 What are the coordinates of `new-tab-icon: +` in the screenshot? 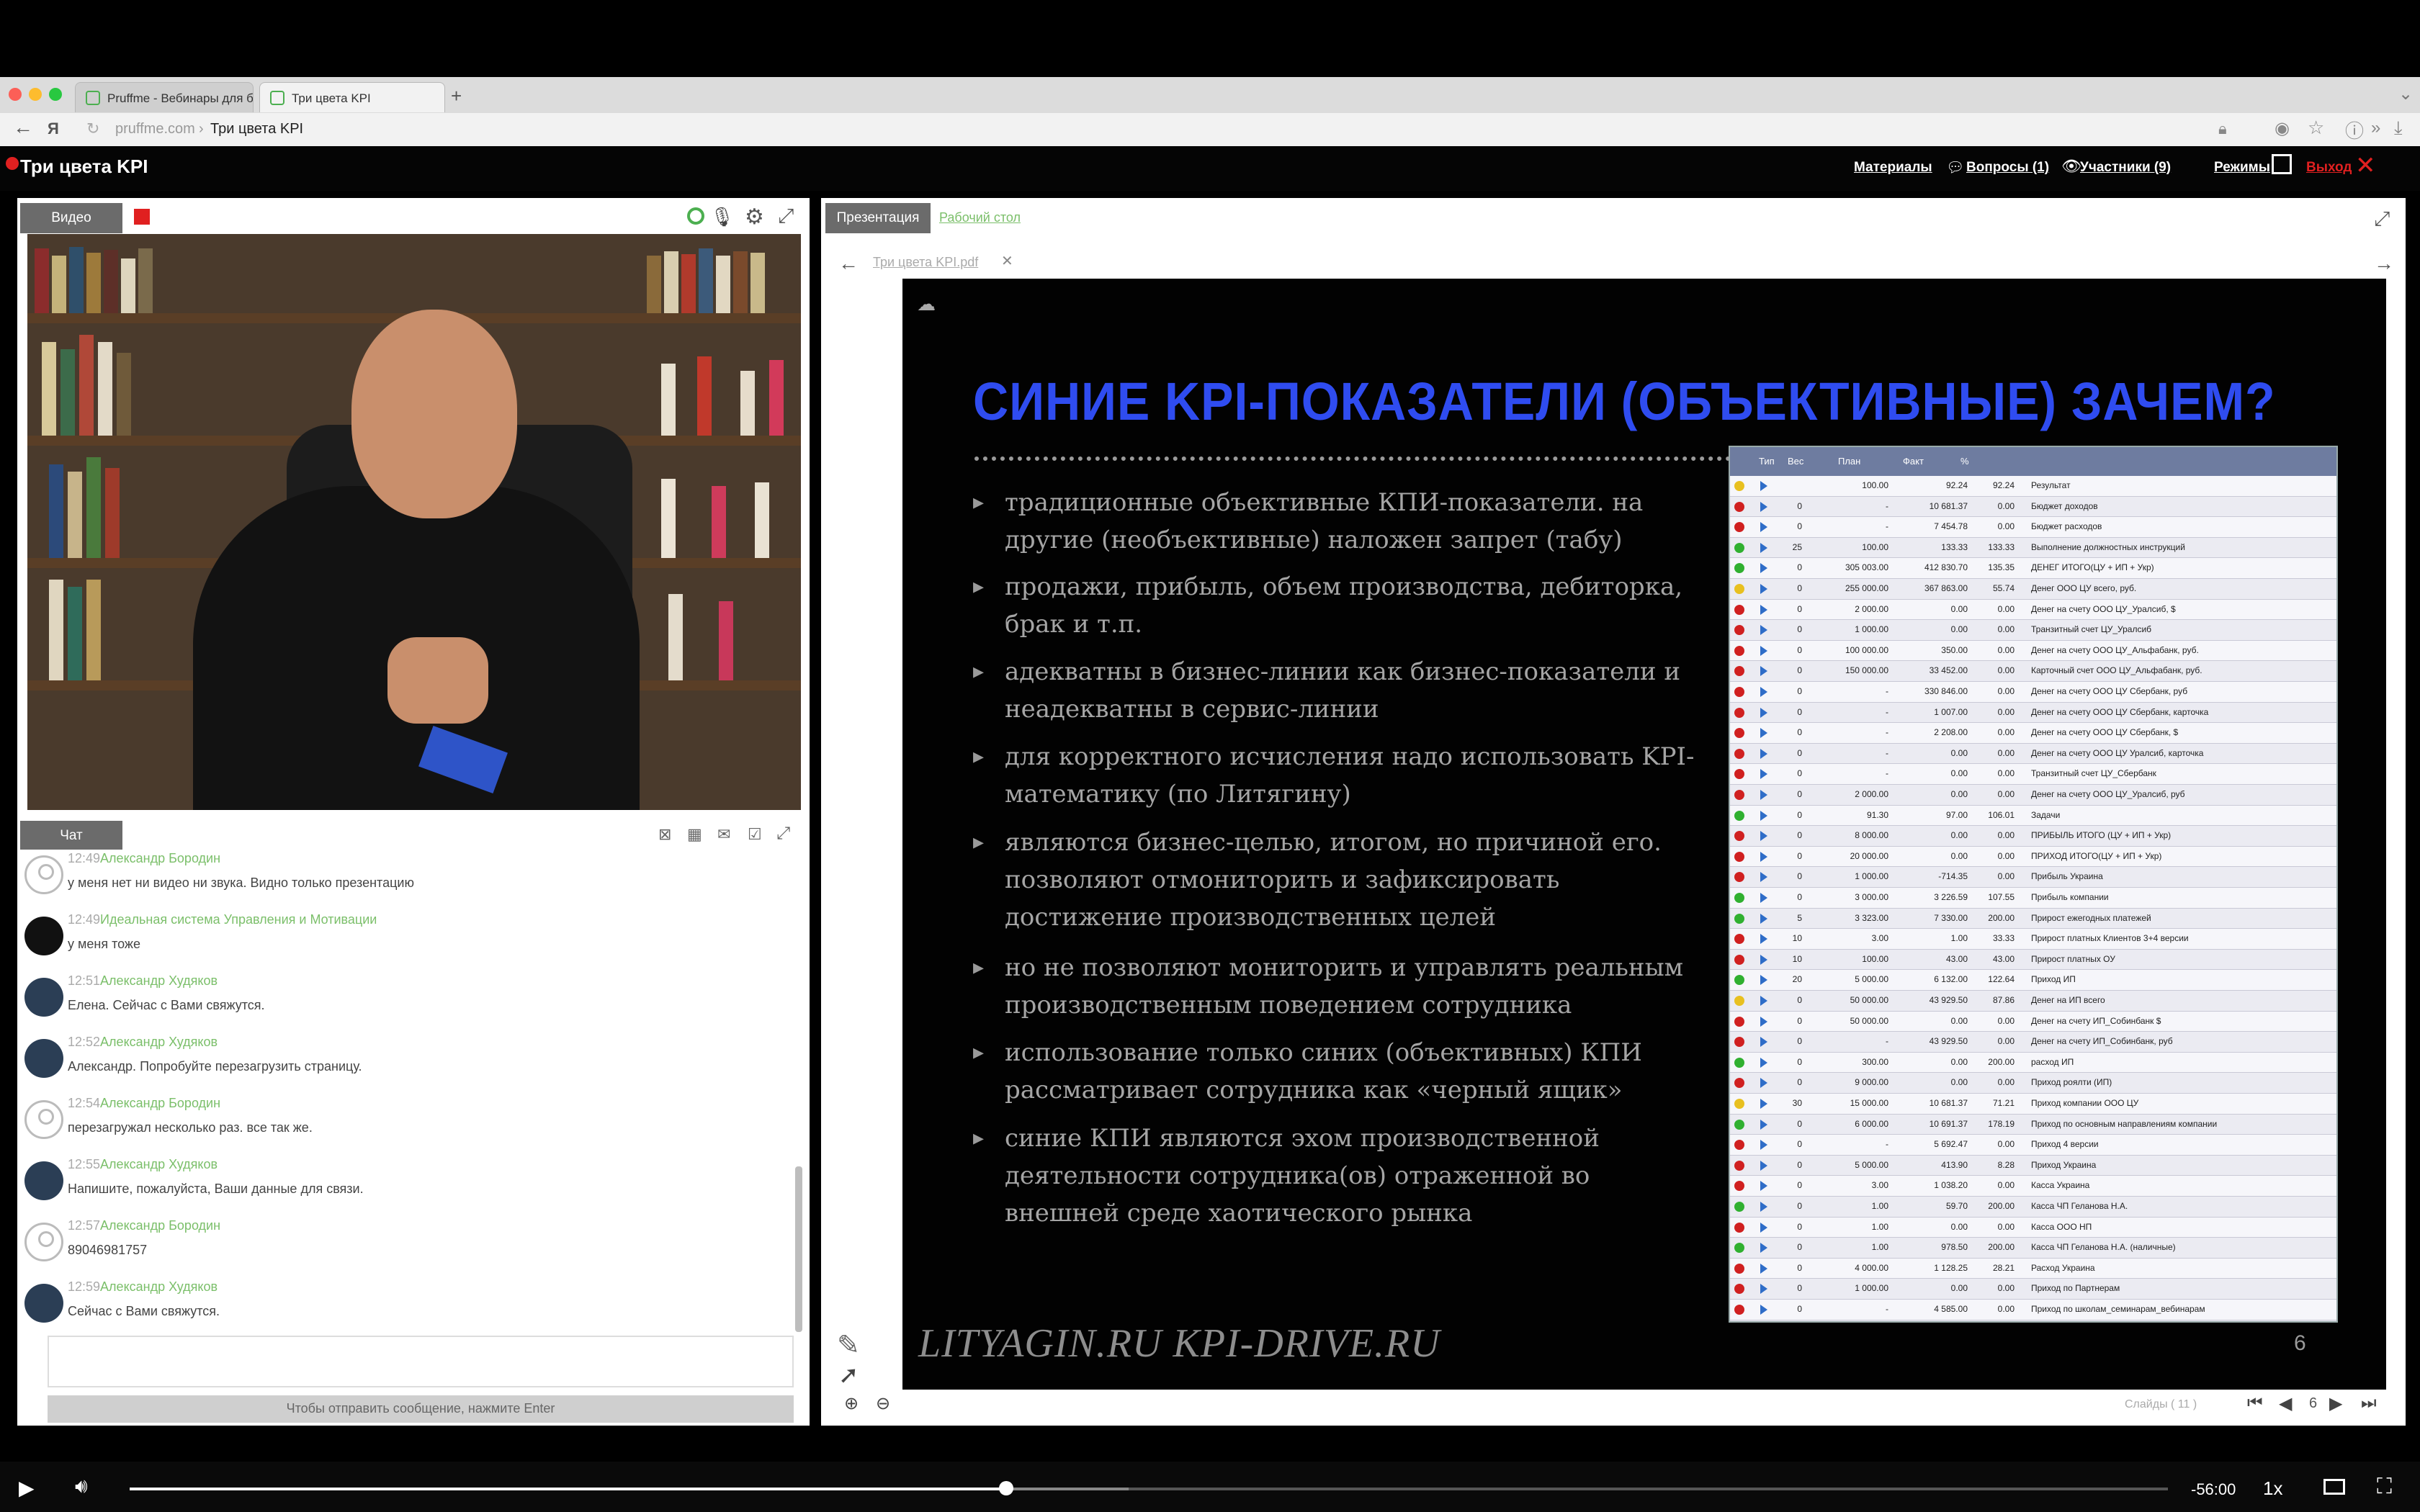 It's located at (457, 96).